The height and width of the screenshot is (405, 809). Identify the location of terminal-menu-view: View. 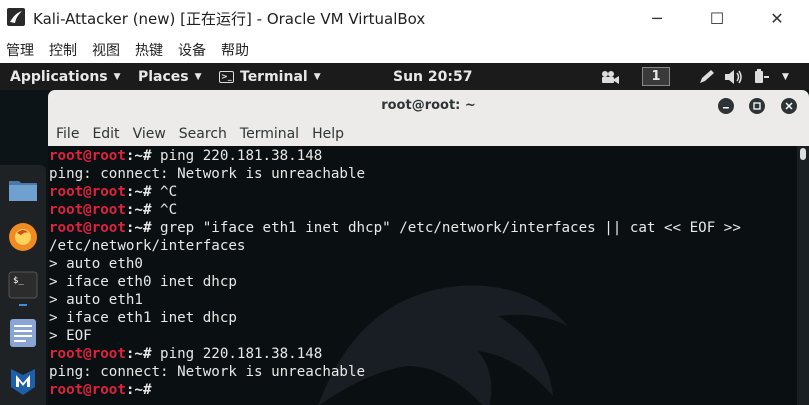
(149, 134).